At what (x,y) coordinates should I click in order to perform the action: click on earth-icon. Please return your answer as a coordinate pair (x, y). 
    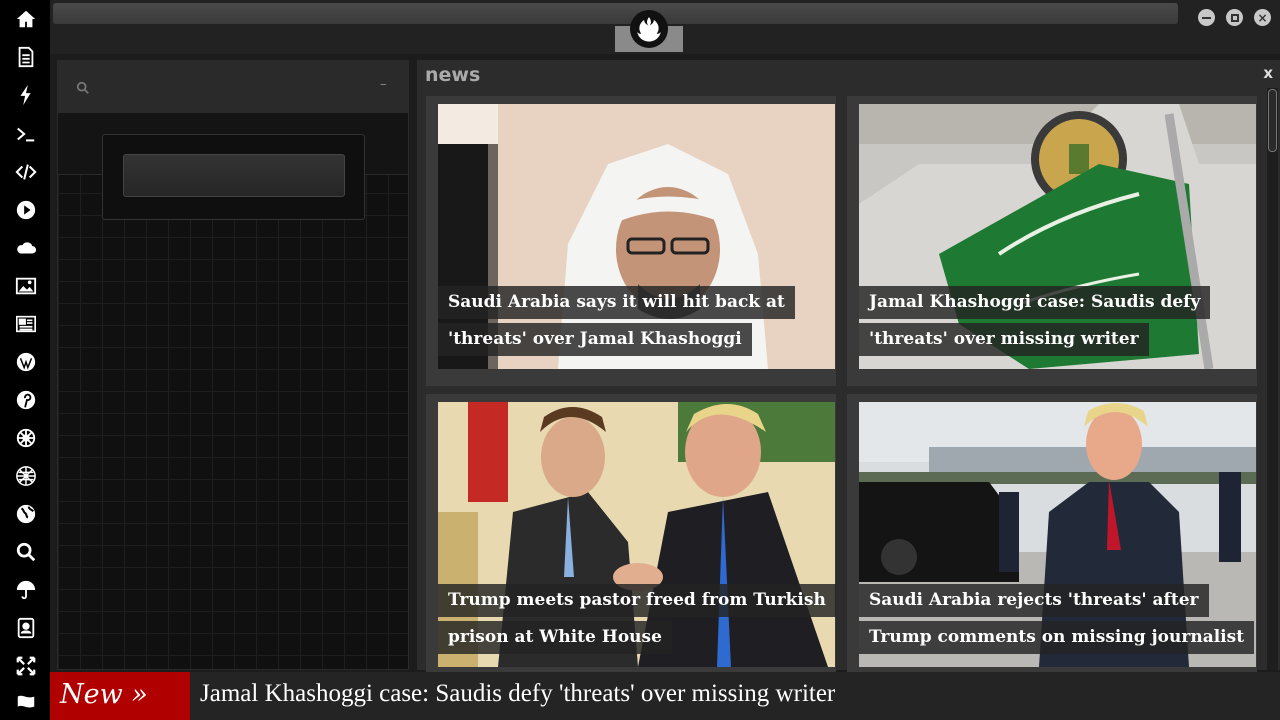
    Looking at the image, I should click on (26, 514).